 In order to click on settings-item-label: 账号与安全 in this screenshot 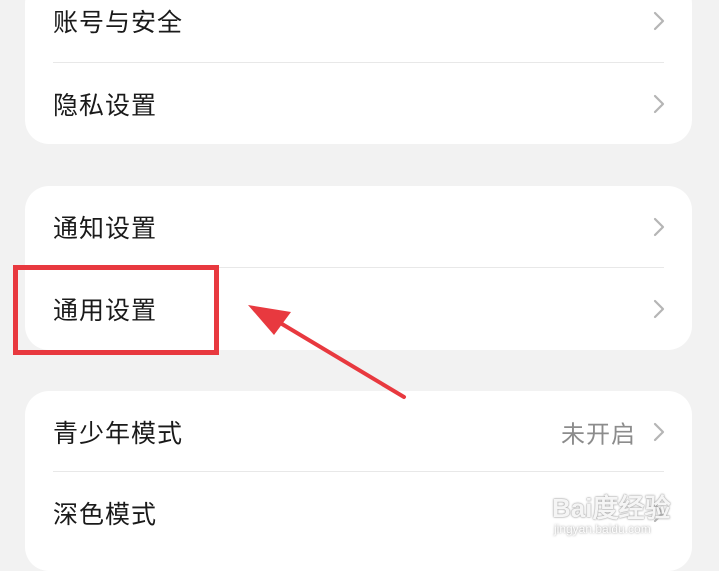, I will do `click(118, 22)`.